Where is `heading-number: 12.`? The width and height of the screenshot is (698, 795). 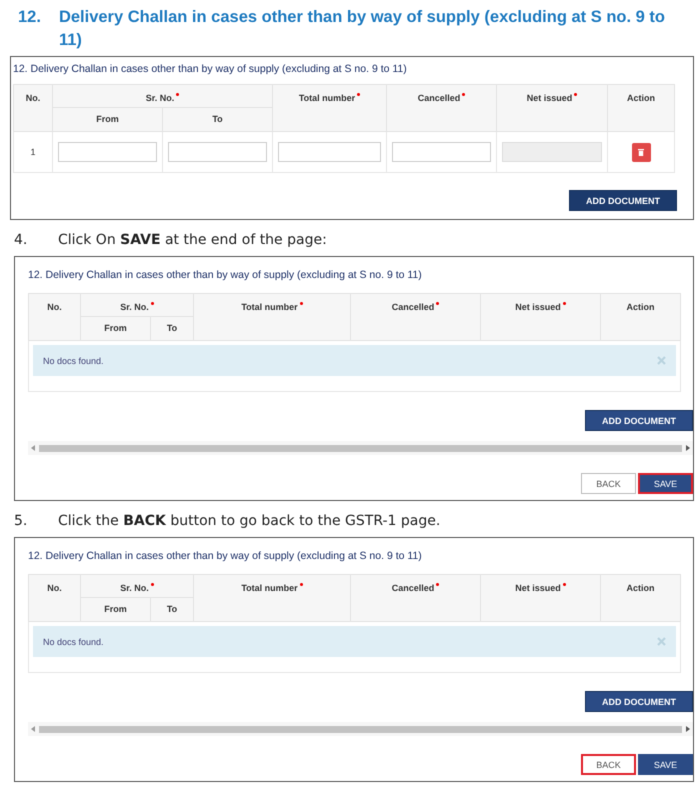
heading-number: 12. is located at coordinates (29, 17).